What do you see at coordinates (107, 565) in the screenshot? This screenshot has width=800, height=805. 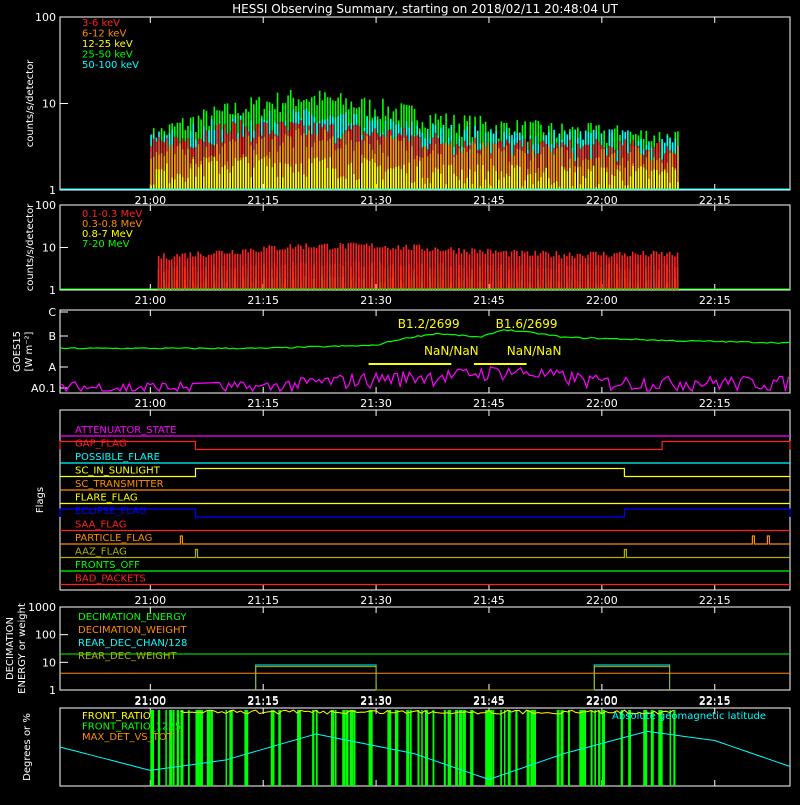 I see `flag-label: FRONTS_OFF` at bounding box center [107, 565].